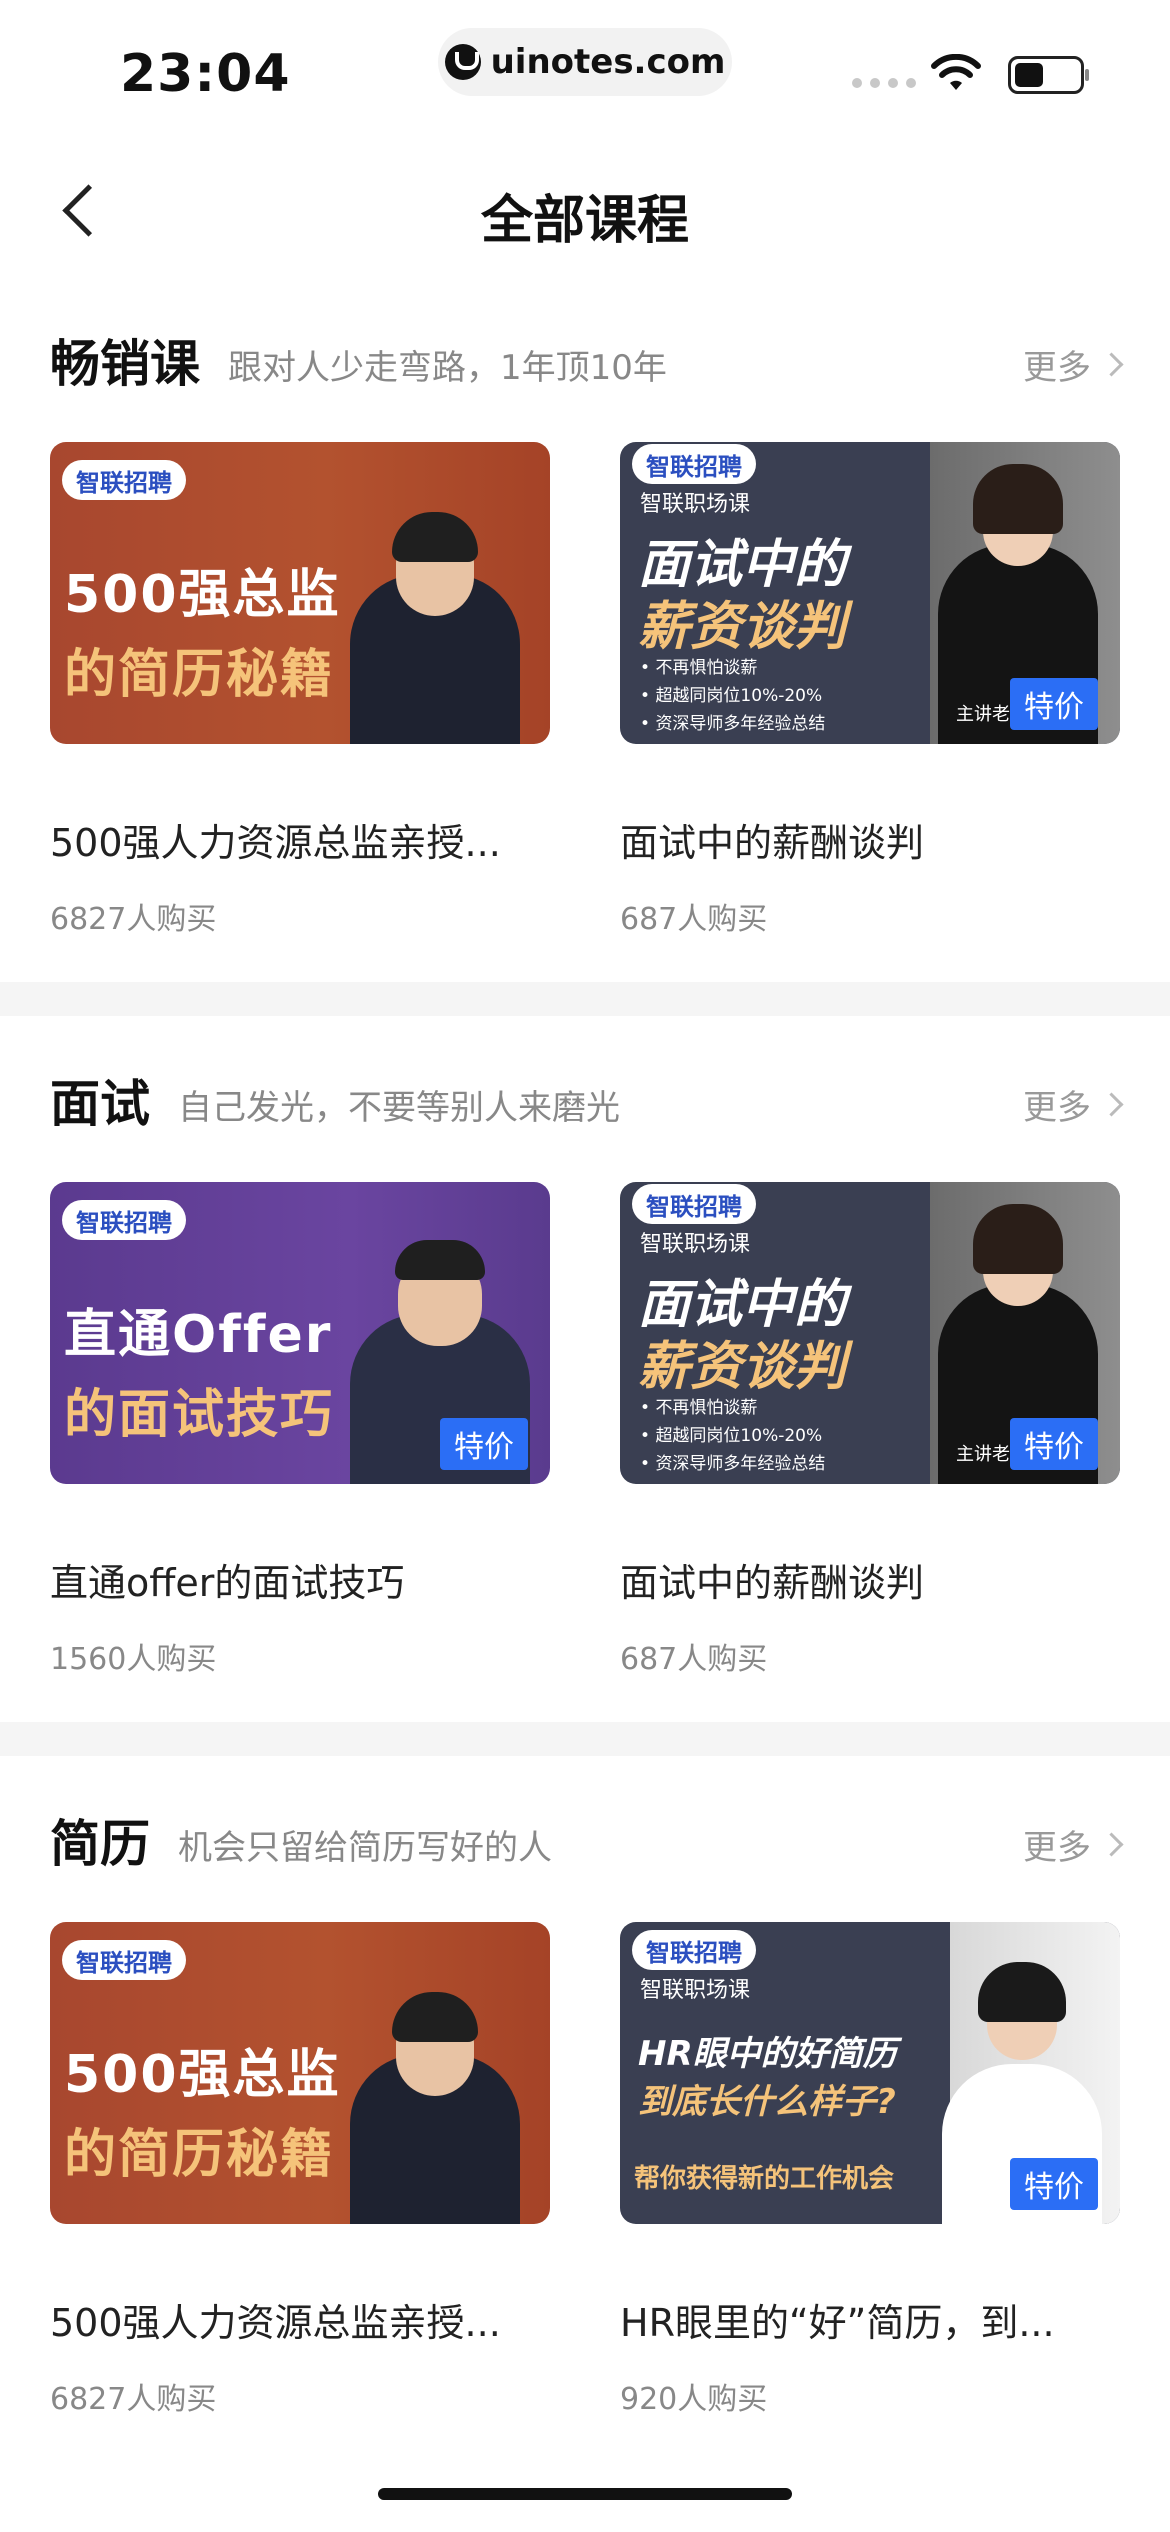 The width and height of the screenshot is (1170, 2532). What do you see at coordinates (584, 221) in the screenshot?
I see `page-title: 全部课程` at bounding box center [584, 221].